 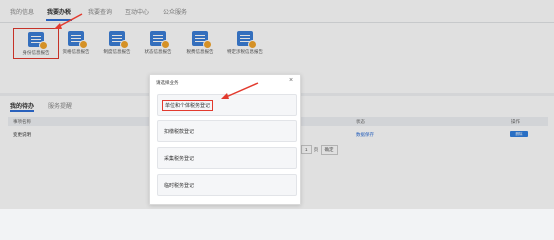 I want to click on annotation-arrow-dialog, so click(x=242, y=90).